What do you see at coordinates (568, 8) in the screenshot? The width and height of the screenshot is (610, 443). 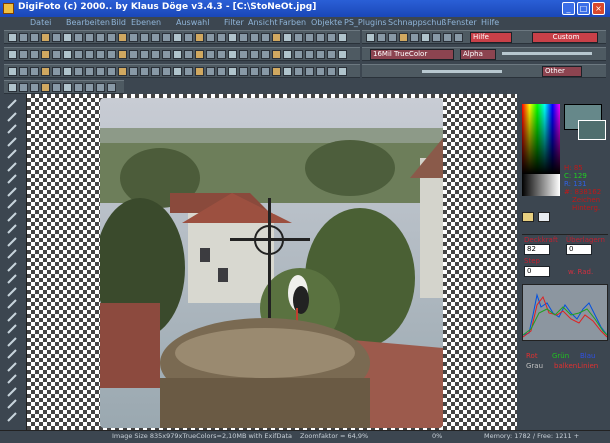 I see `minimize-button: _` at bounding box center [568, 8].